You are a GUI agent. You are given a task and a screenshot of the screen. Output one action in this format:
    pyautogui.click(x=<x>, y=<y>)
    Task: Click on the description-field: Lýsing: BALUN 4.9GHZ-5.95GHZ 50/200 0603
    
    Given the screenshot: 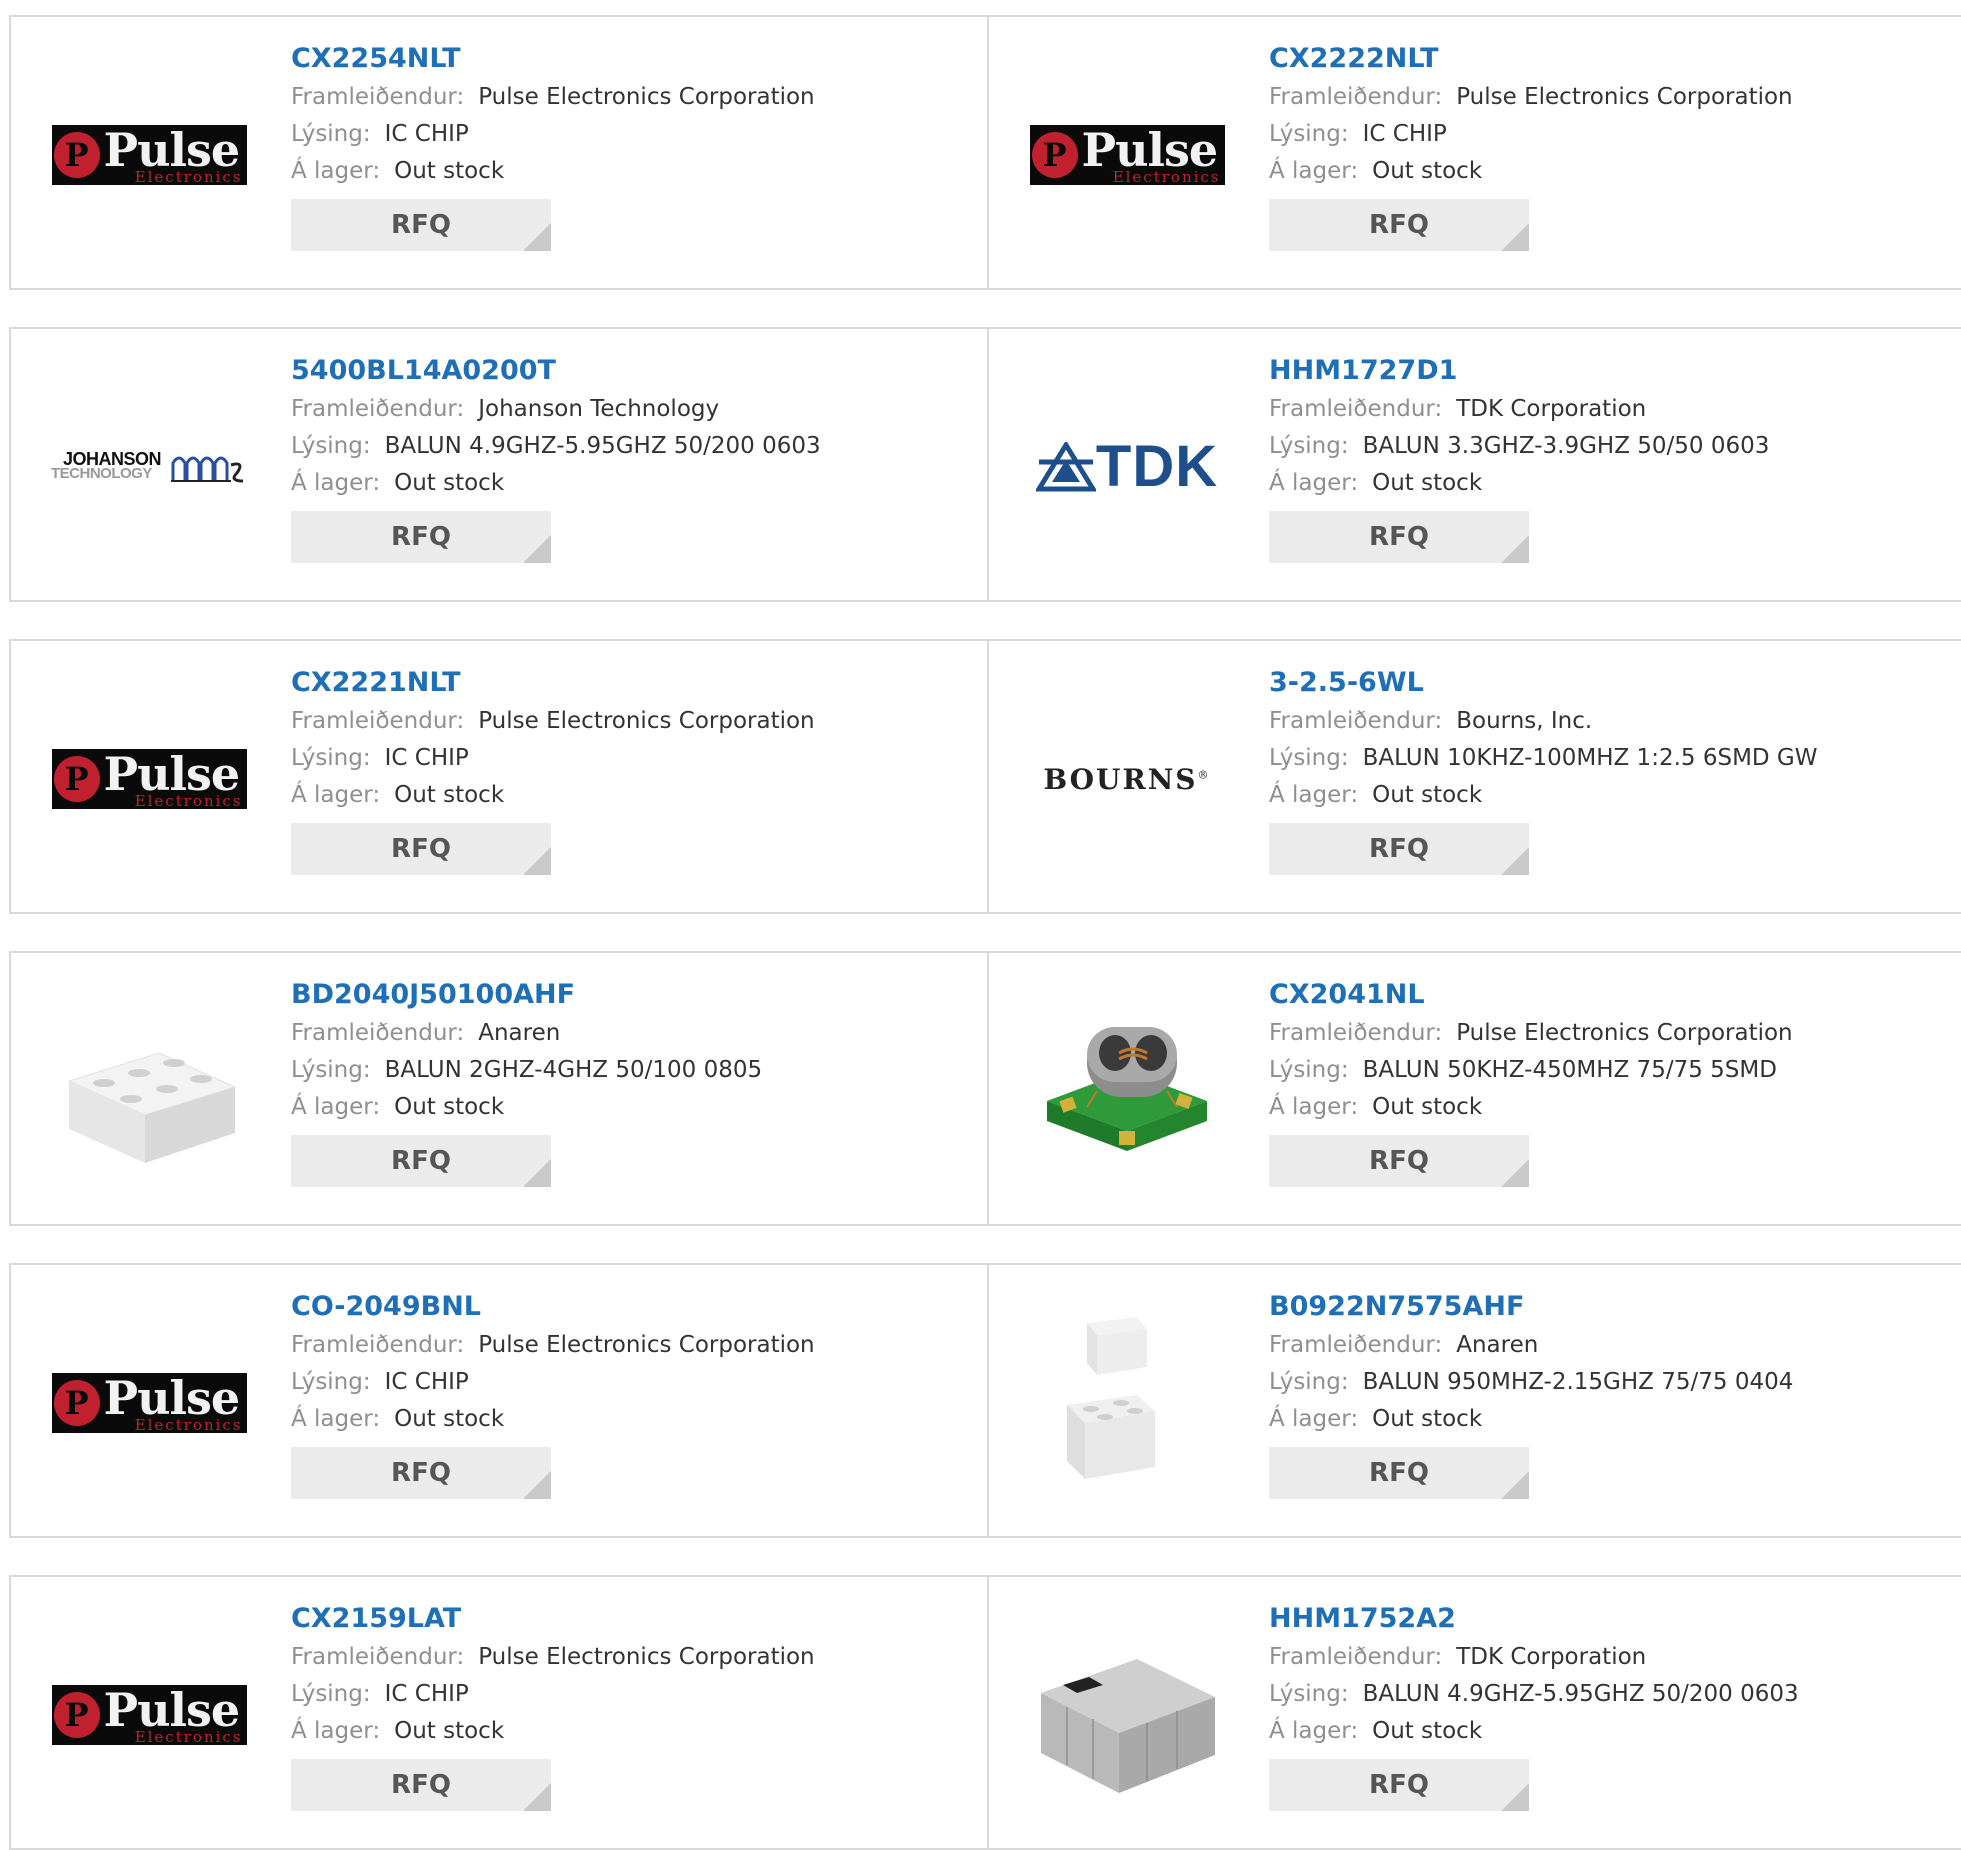 What is the action you would take?
    pyautogui.click(x=631, y=446)
    